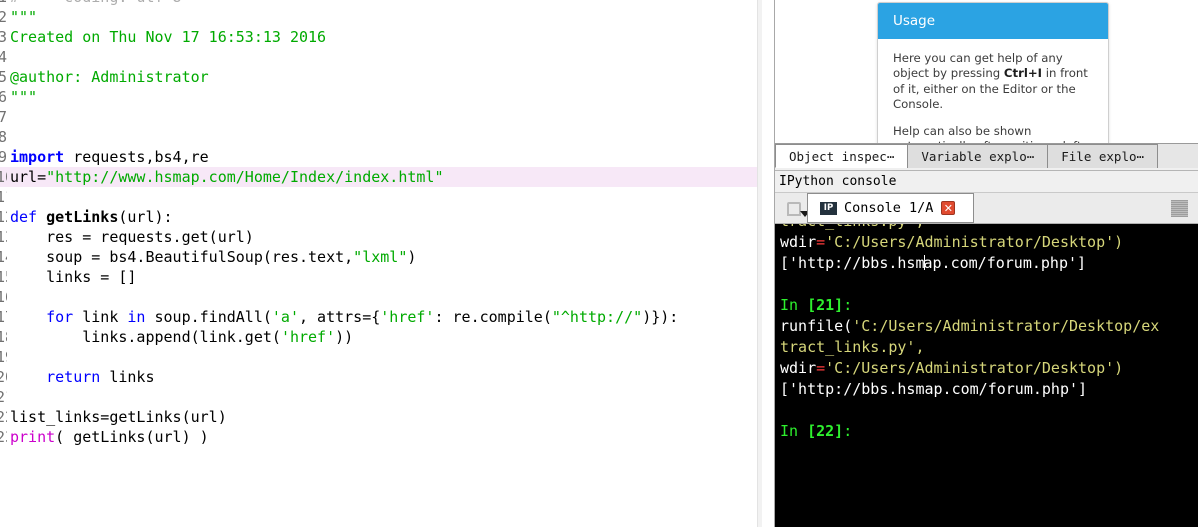  I want to click on editor-line: 2 """, so click(381, 17).